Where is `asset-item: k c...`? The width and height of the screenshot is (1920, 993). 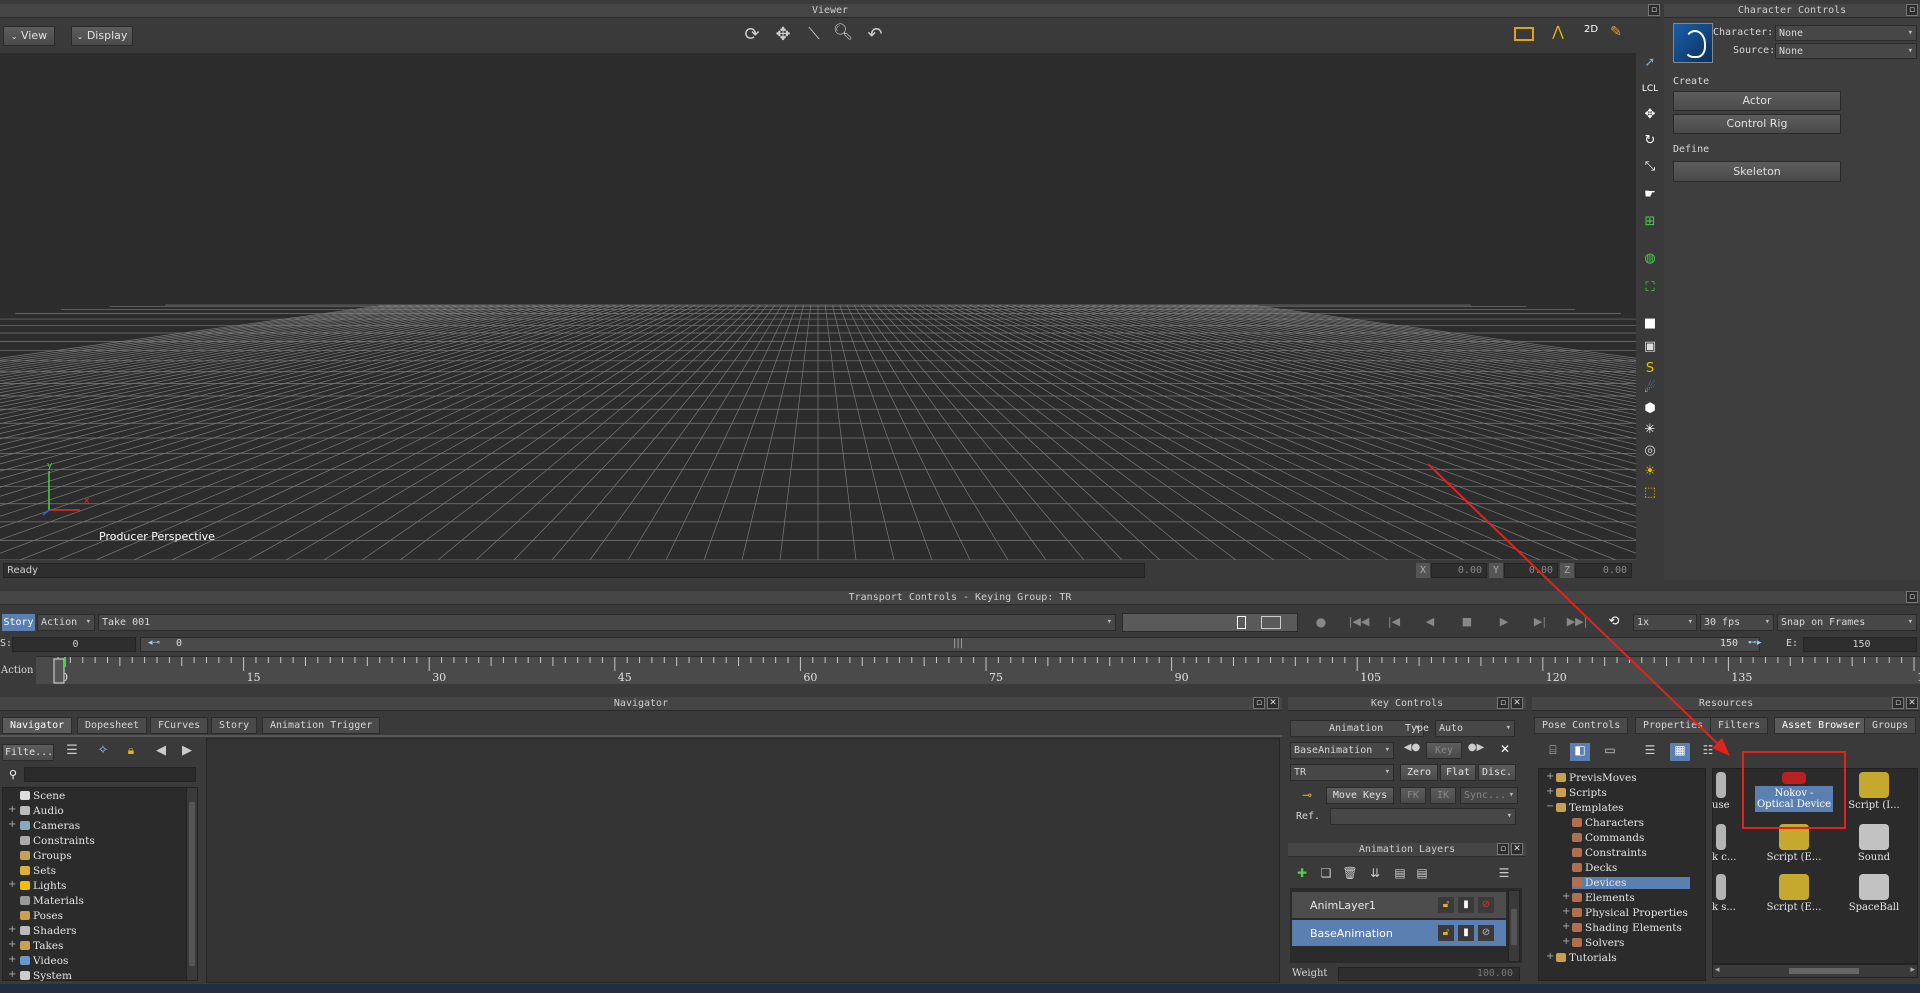 asset-item: k c... is located at coordinates (1732, 843).